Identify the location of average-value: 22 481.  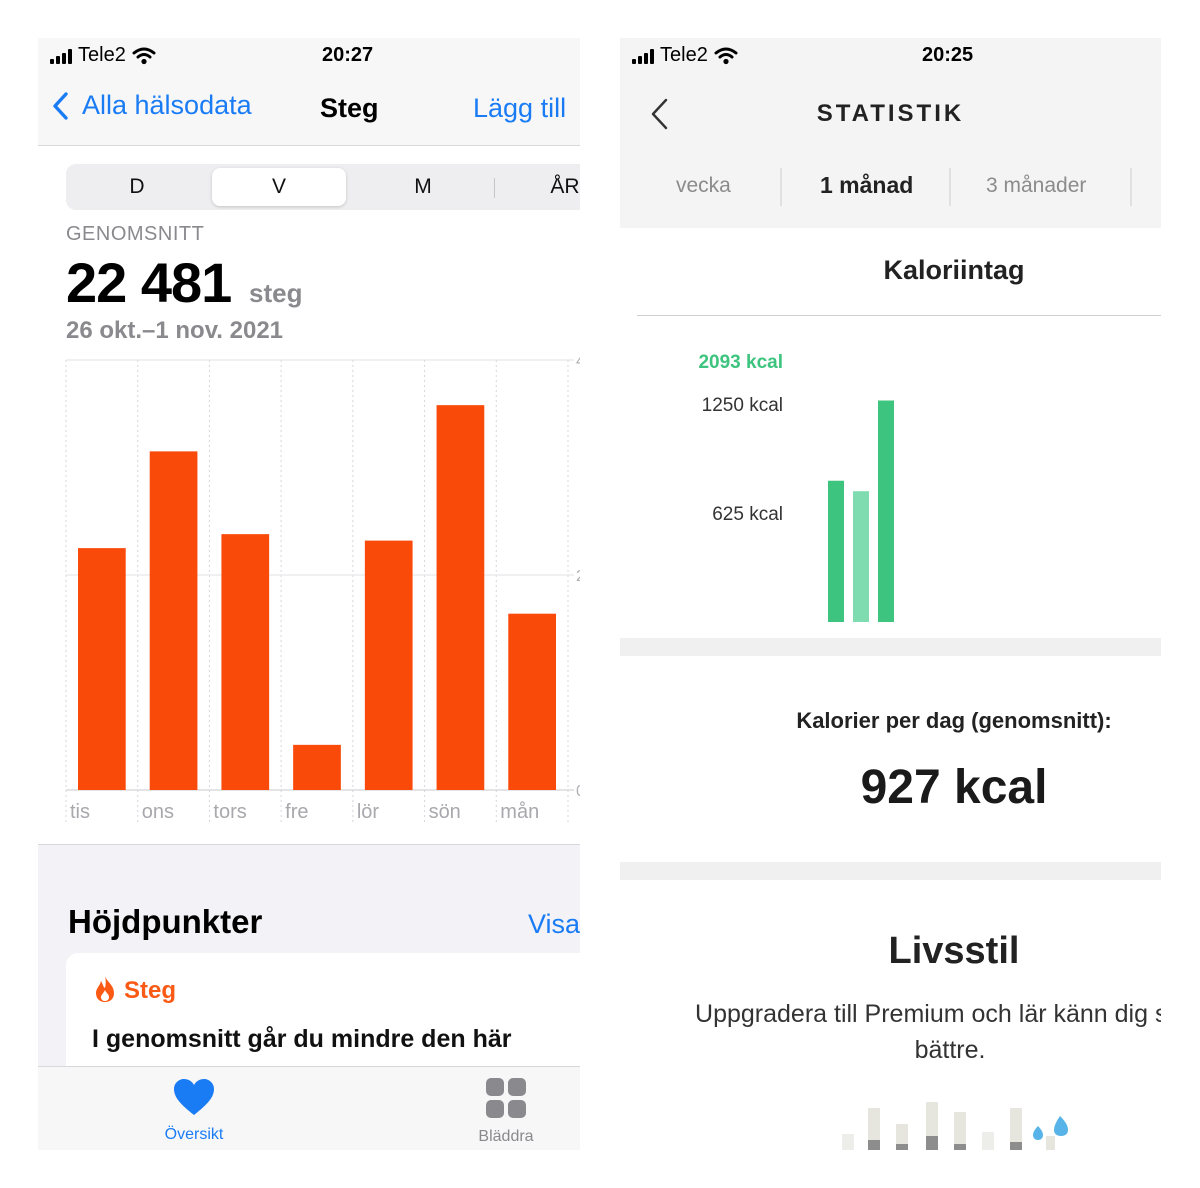
(149, 282).